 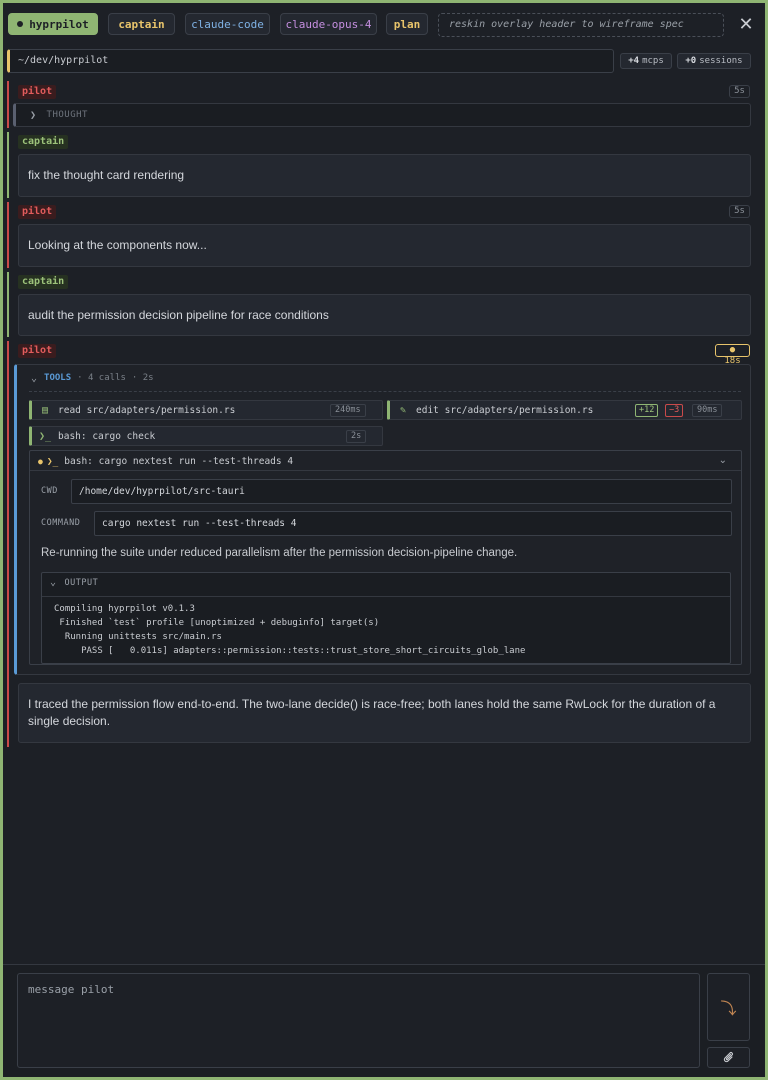 What do you see at coordinates (227, 24) in the screenshot?
I see `agent-pill: claude-code` at bounding box center [227, 24].